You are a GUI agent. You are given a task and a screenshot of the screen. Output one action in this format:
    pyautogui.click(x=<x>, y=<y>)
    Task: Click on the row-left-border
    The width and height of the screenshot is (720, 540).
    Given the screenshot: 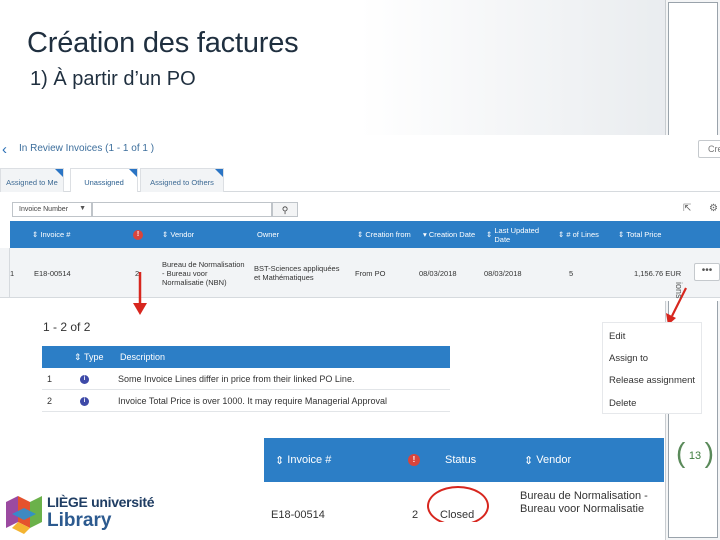 What is the action you would take?
    pyautogui.click(x=5, y=273)
    